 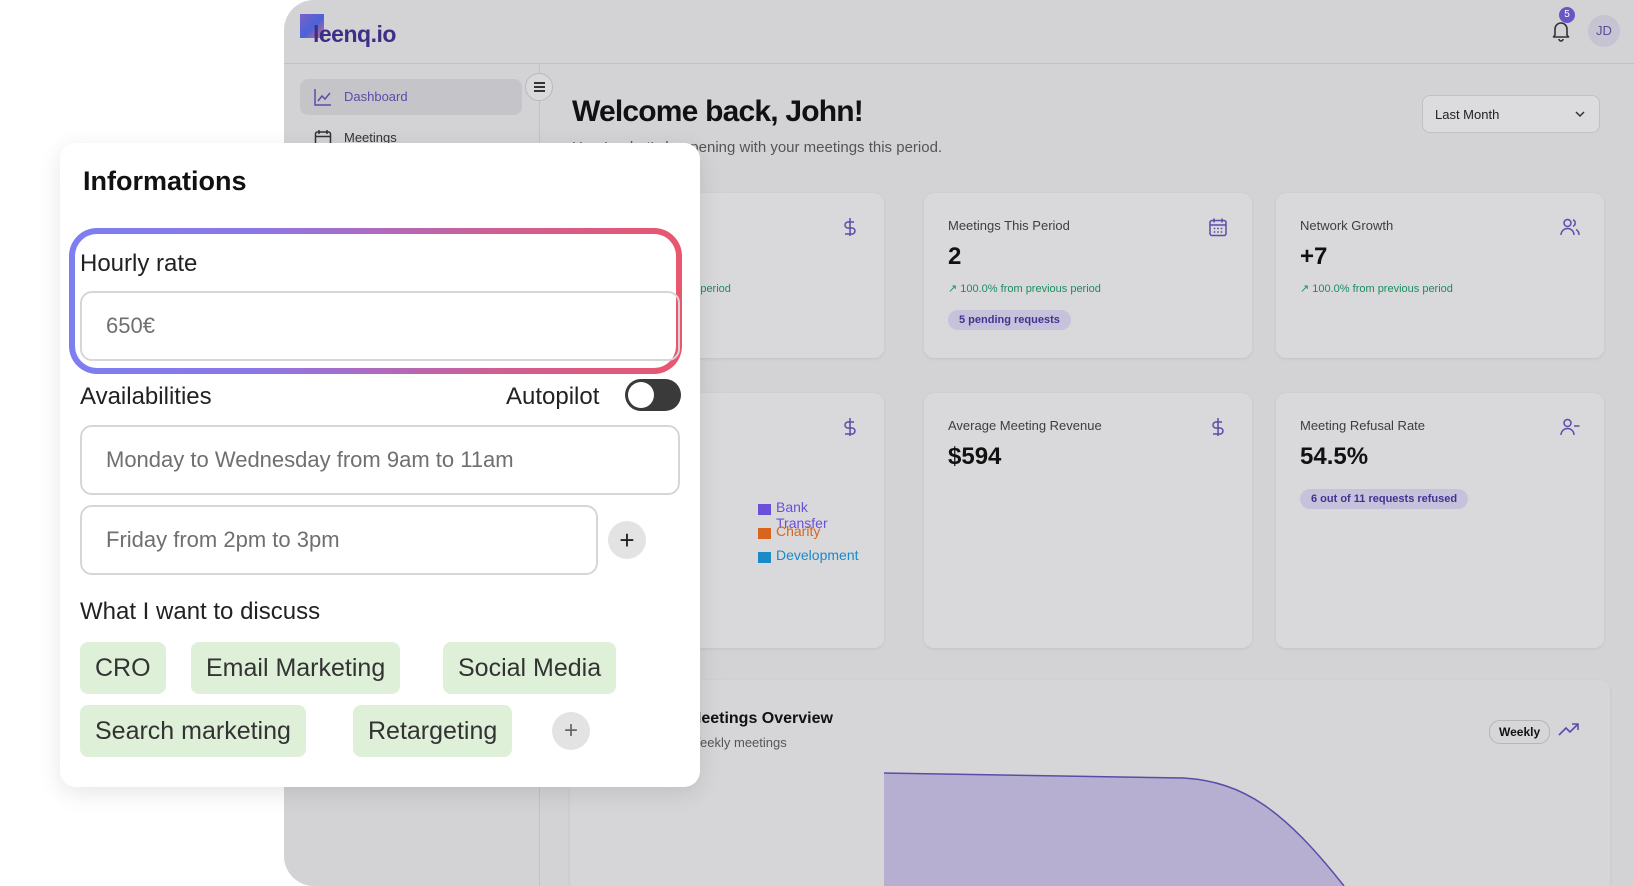 I want to click on overview-title: Meetings Overview, so click(x=760, y=718).